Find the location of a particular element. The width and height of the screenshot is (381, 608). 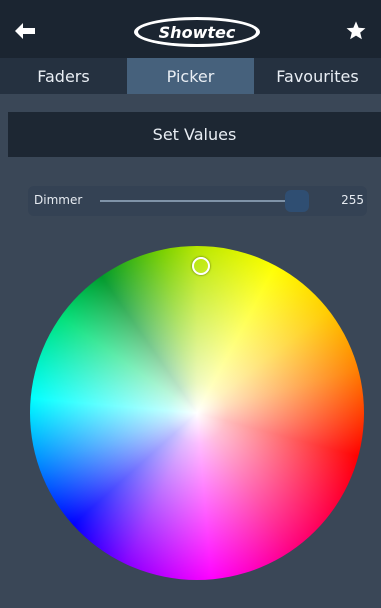

tab-picker: Picker is located at coordinates (190, 76).